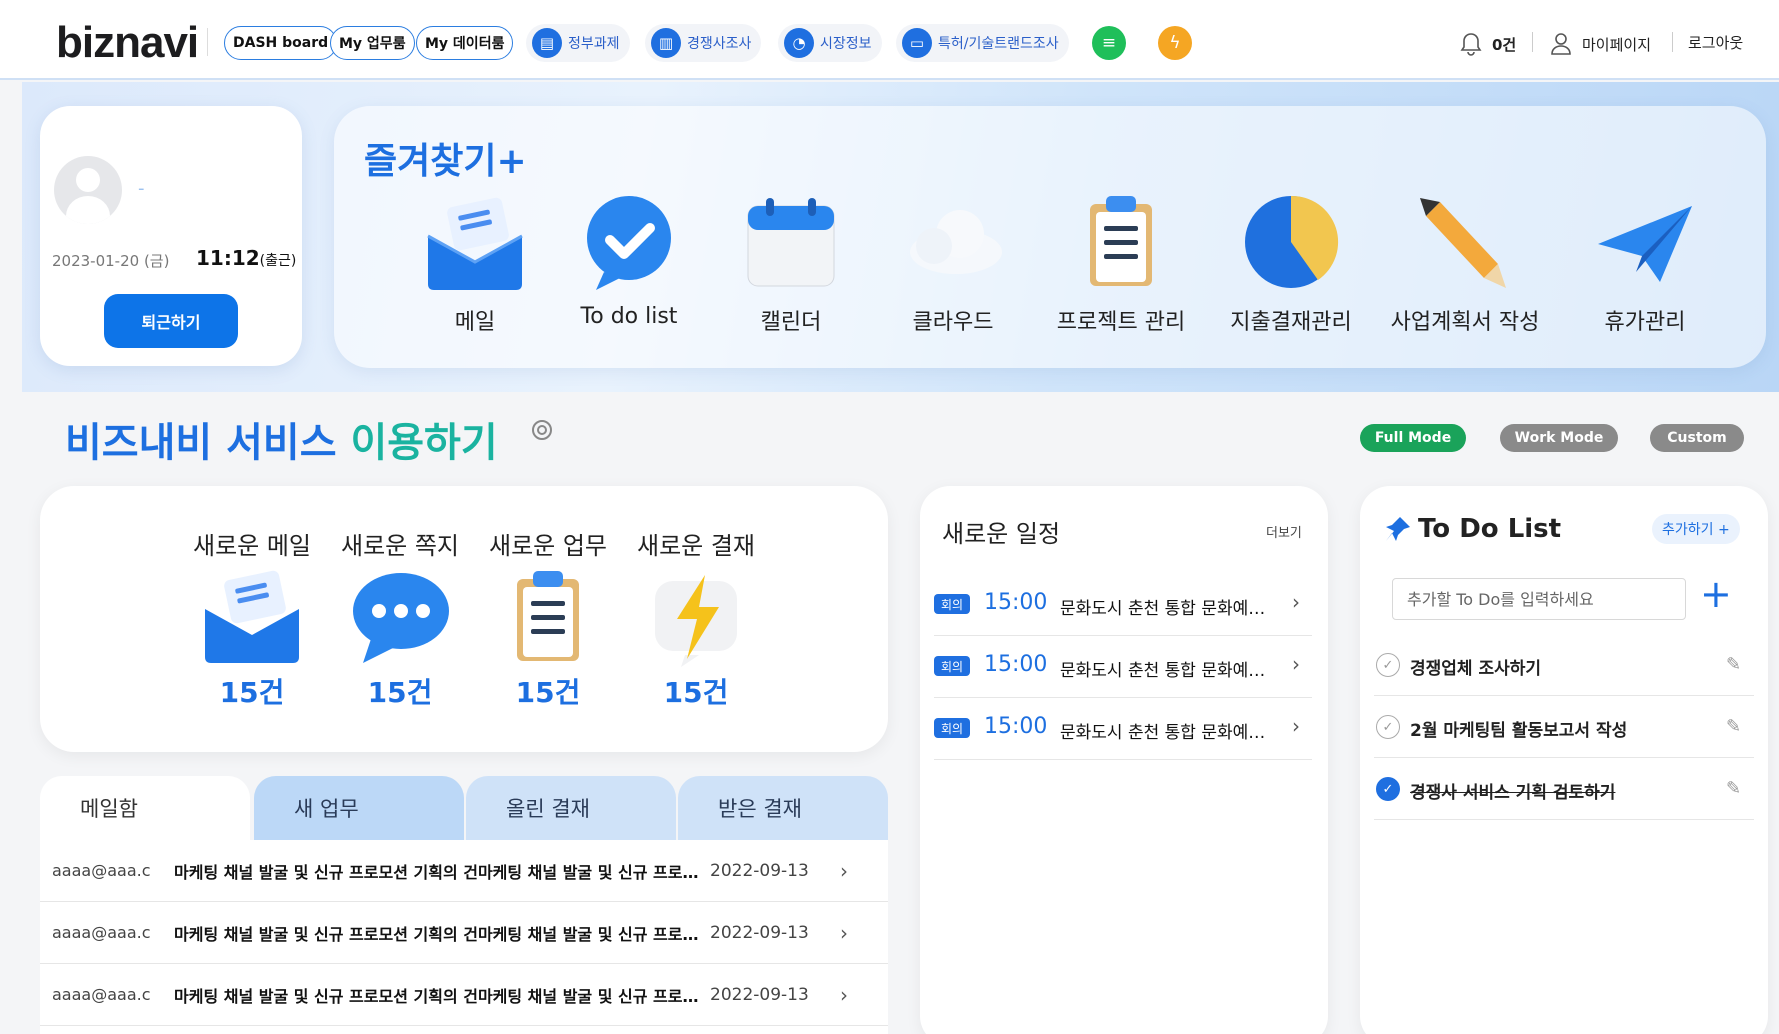  I want to click on user-name: -, so click(141, 188).